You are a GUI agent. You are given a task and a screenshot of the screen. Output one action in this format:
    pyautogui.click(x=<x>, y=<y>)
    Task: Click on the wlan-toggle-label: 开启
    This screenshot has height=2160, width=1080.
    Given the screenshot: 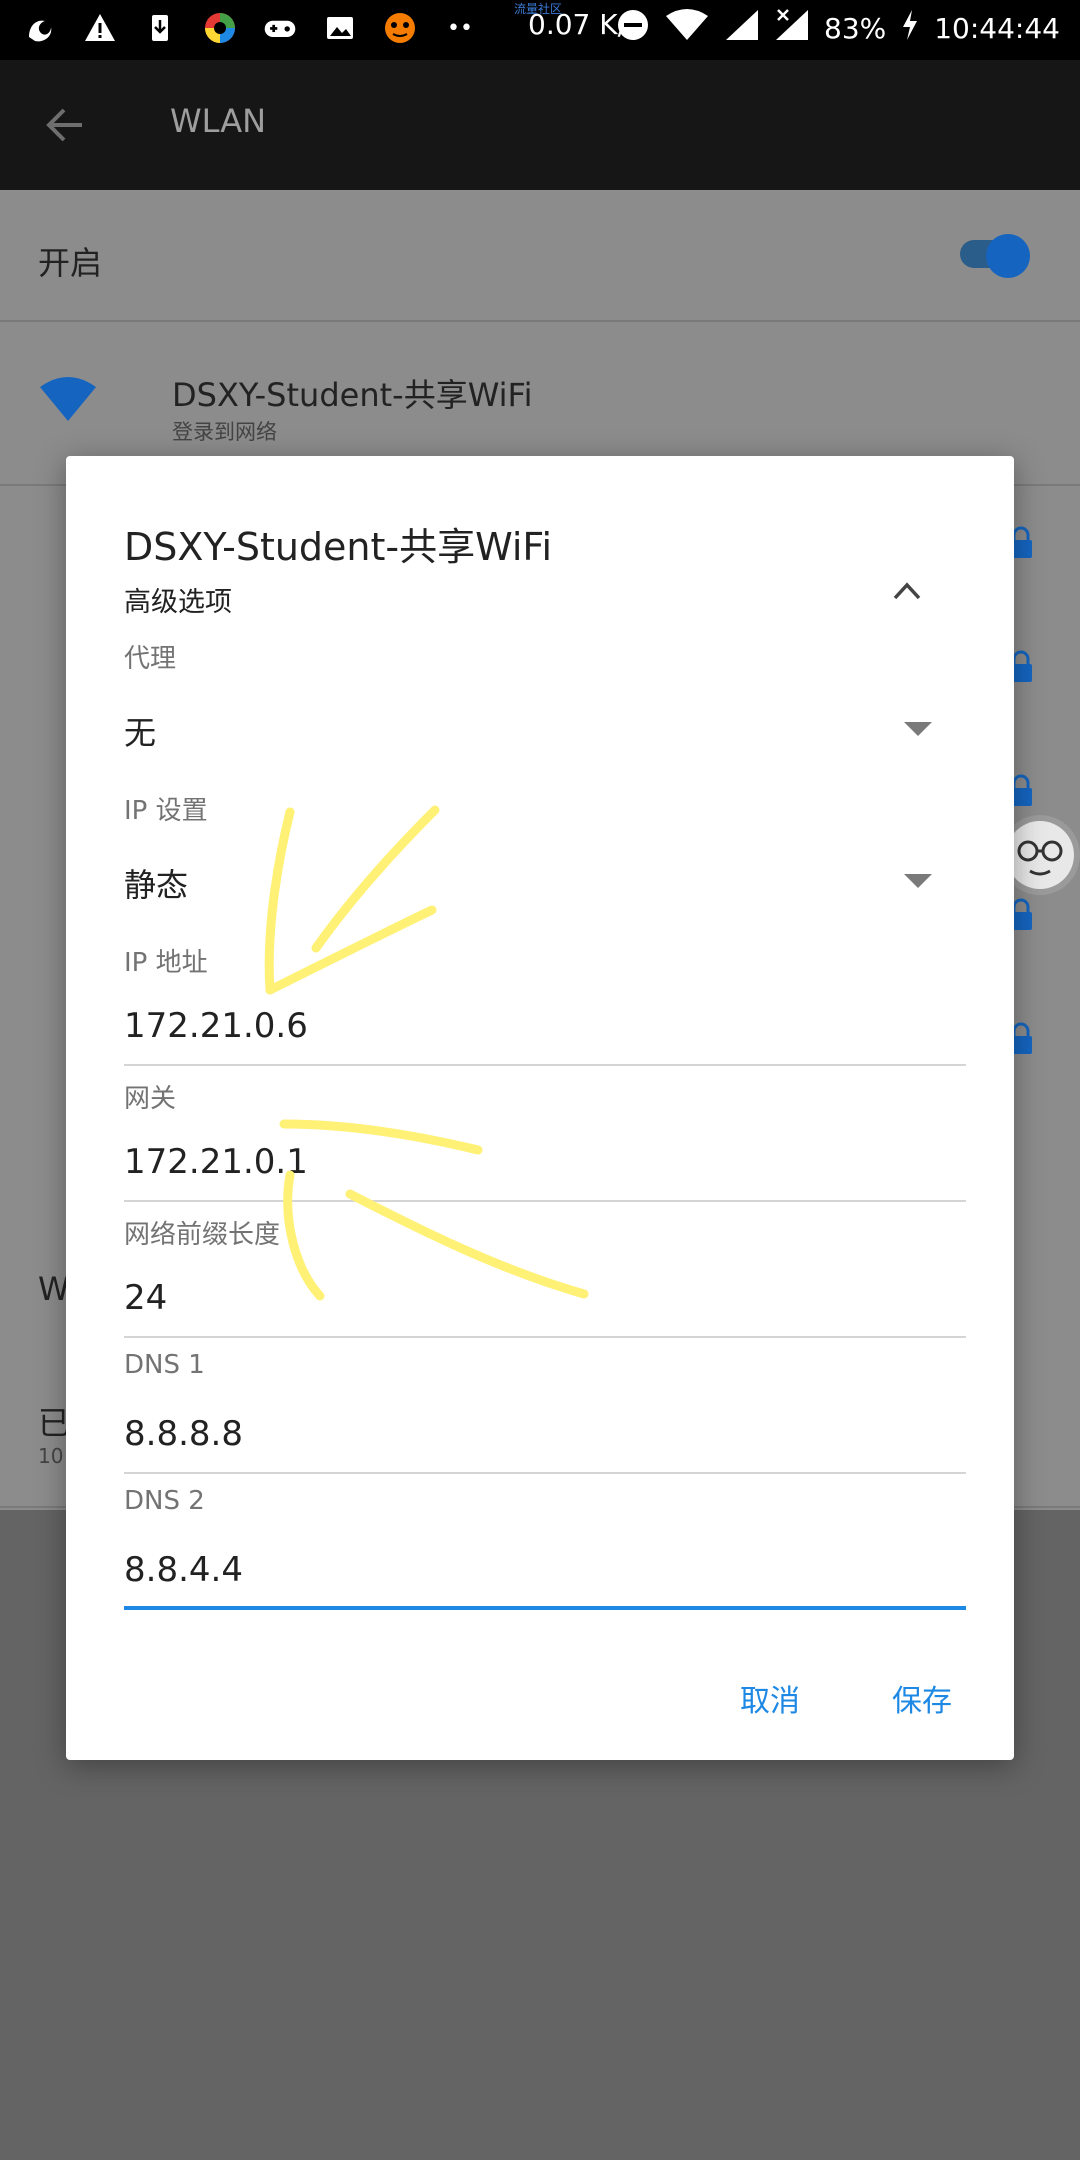 What is the action you would take?
    pyautogui.click(x=70, y=263)
    